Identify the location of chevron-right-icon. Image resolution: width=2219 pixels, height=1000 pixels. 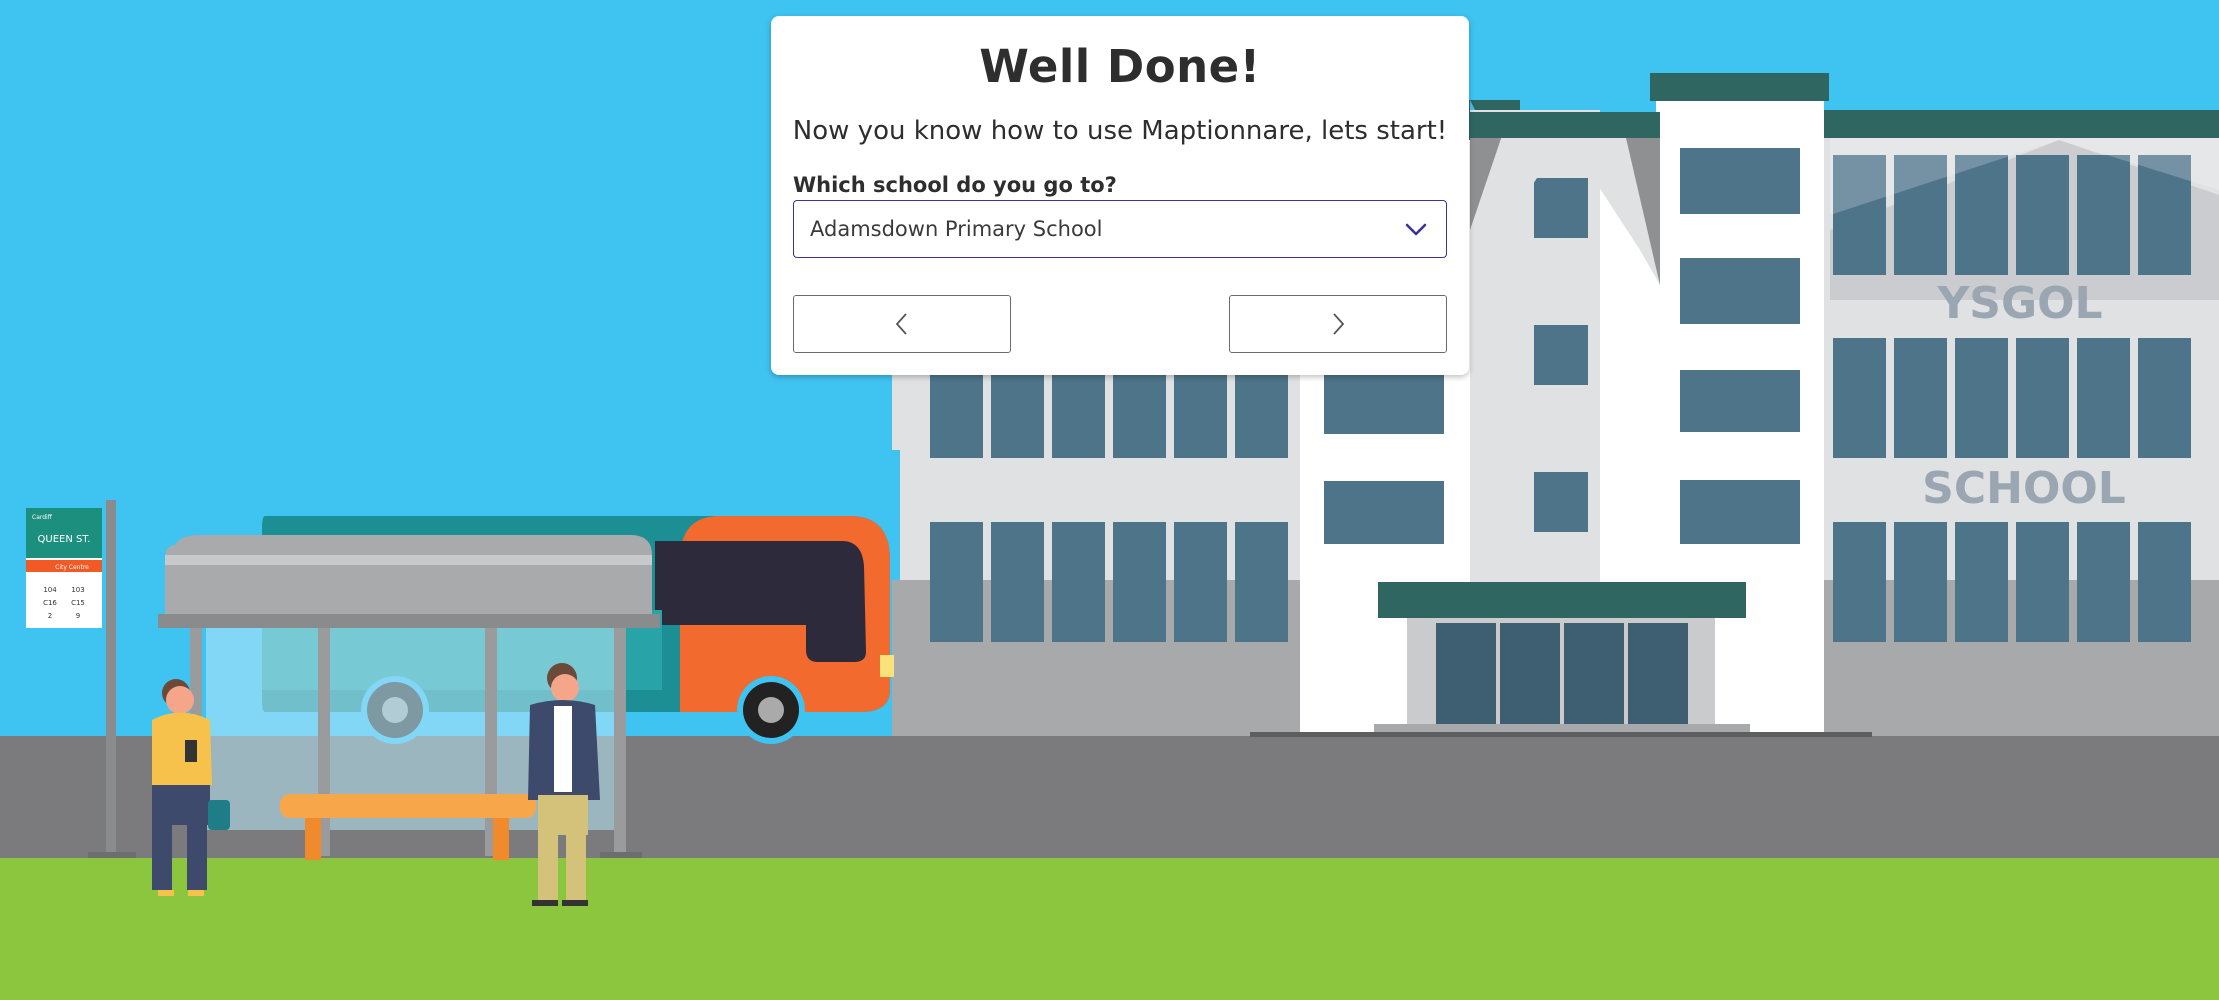
(1339, 324).